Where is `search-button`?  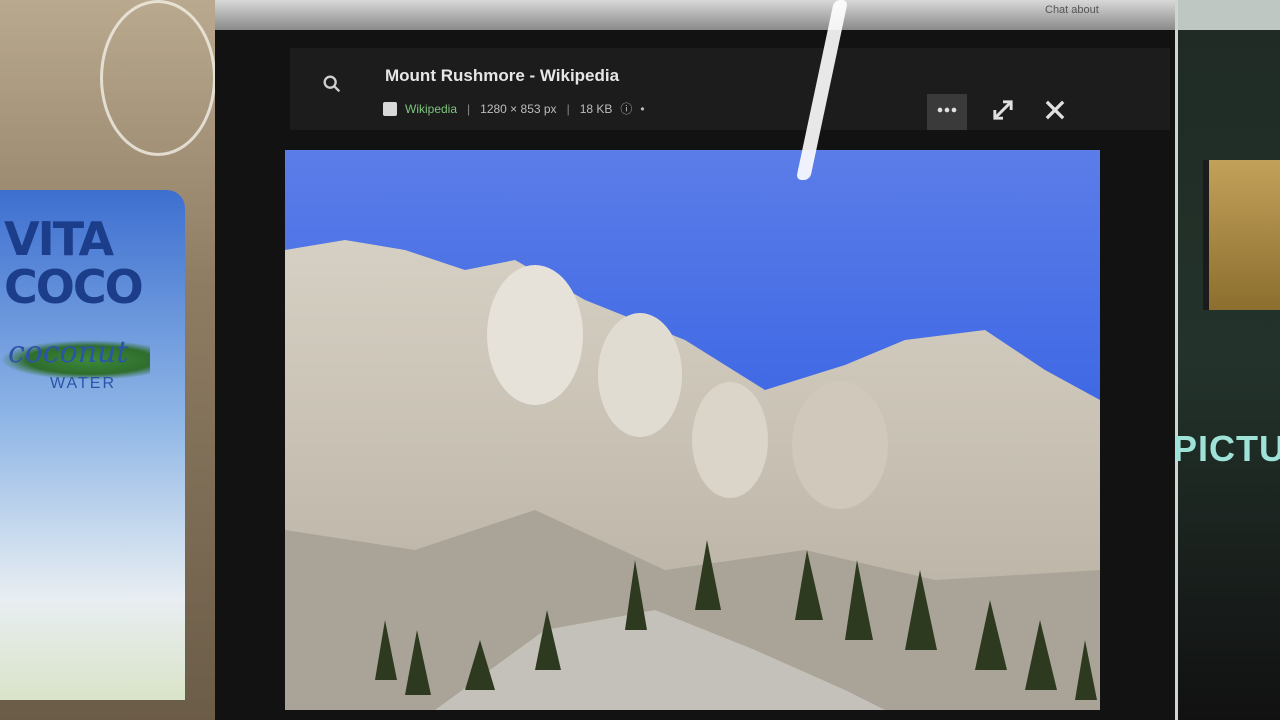
search-button is located at coordinates (332, 87).